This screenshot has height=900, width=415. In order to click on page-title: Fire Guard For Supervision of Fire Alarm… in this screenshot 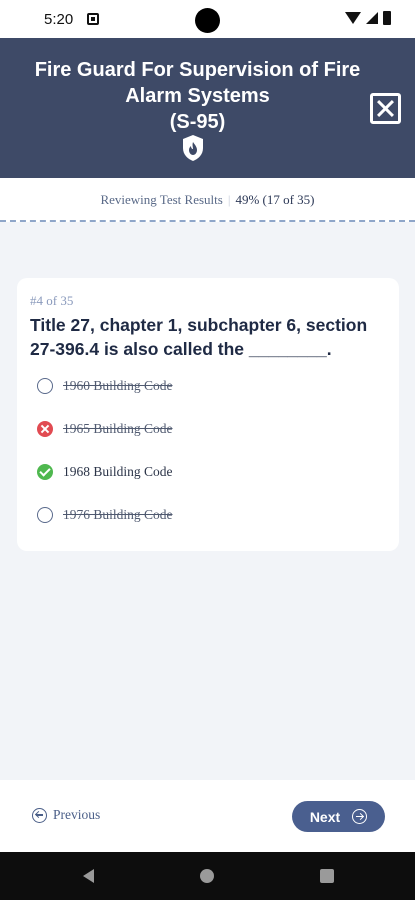, I will do `click(197, 96)`.